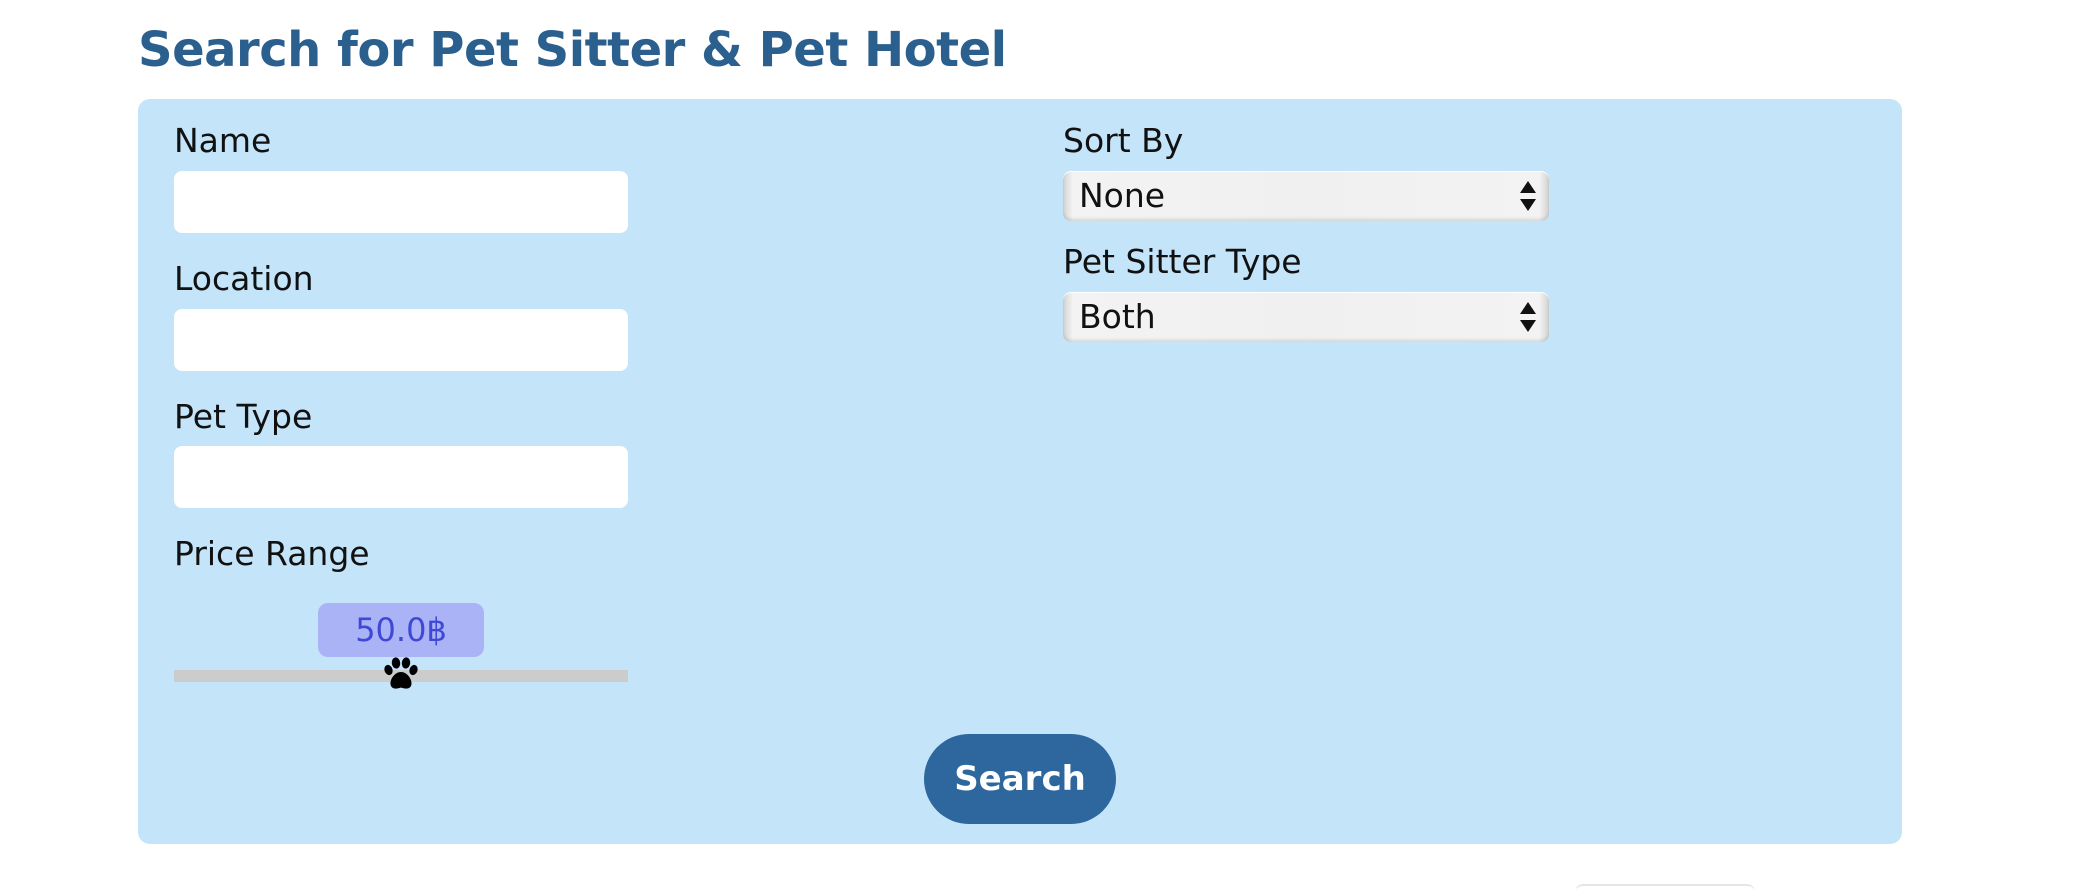 This screenshot has height=890, width=2100. Describe the element at coordinates (401, 477) in the screenshot. I see `pet-type-input` at that location.